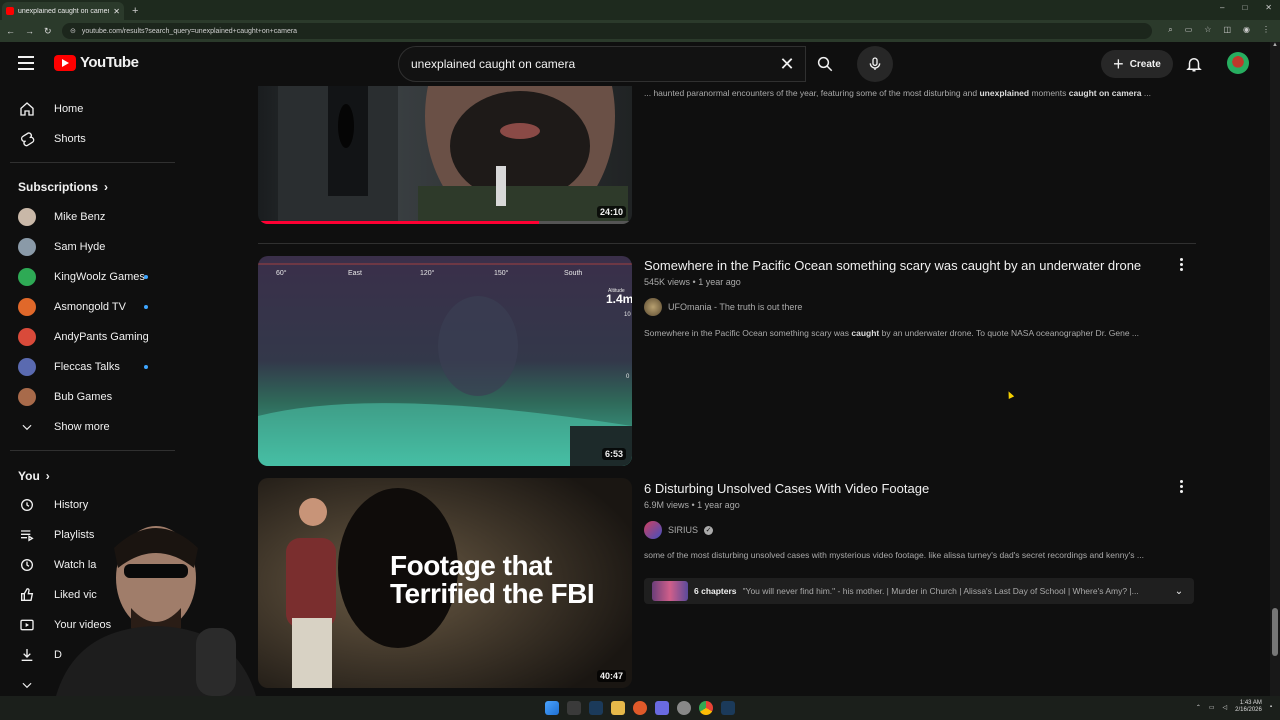 The width and height of the screenshot is (1280, 720). I want to click on create-label: Create, so click(1145, 64).